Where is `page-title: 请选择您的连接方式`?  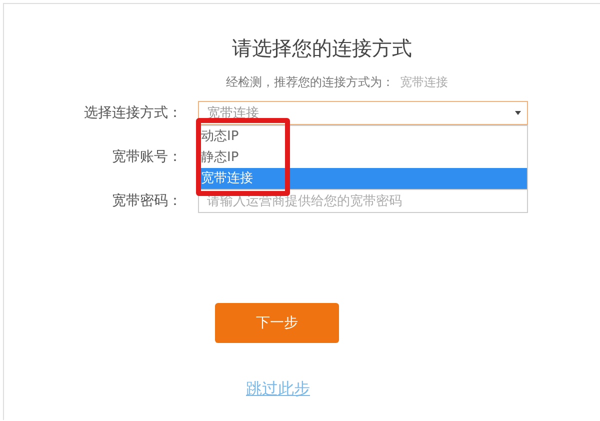
page-title: 请选择您的连接方式 is located at coordinates (322, 48).